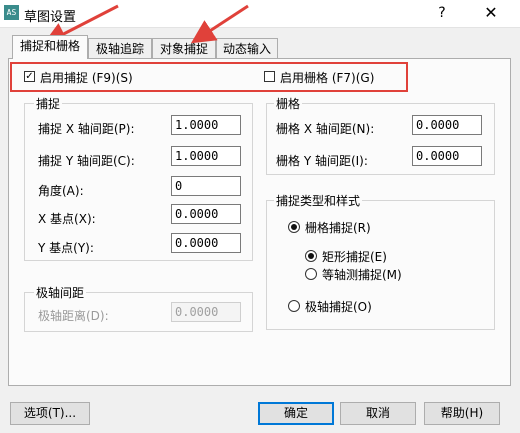 The image size is (520, 433). Describe the element at coordinates (219, 24) in the screenshot. I see `arrow-object-snap-icon` at that location.